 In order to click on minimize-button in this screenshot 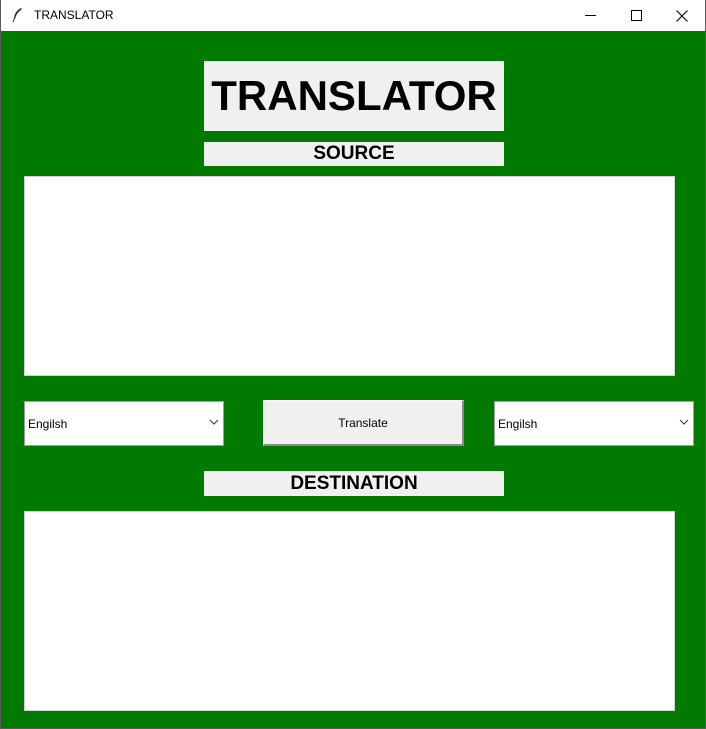, I will do `click(590, 15)`.